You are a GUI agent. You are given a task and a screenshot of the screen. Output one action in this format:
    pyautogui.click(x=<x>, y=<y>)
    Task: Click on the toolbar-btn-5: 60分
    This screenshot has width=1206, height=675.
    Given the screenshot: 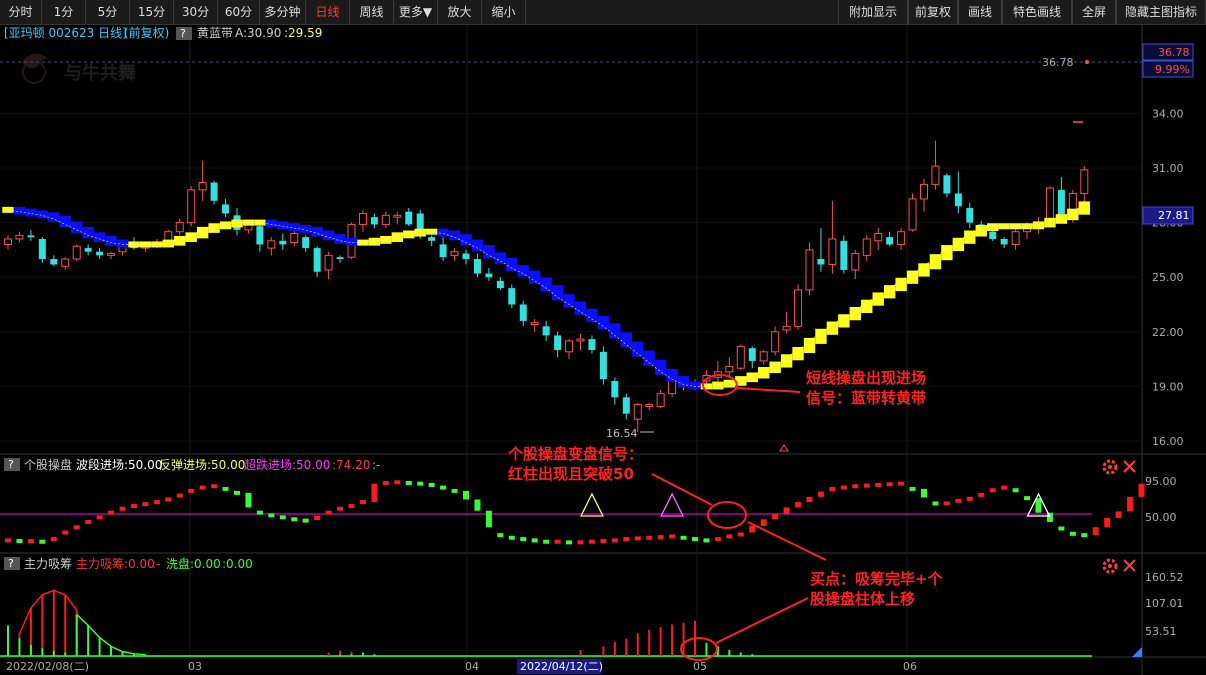 What is the action you would take?
    pyautogui.click(x=239, y=12)
    